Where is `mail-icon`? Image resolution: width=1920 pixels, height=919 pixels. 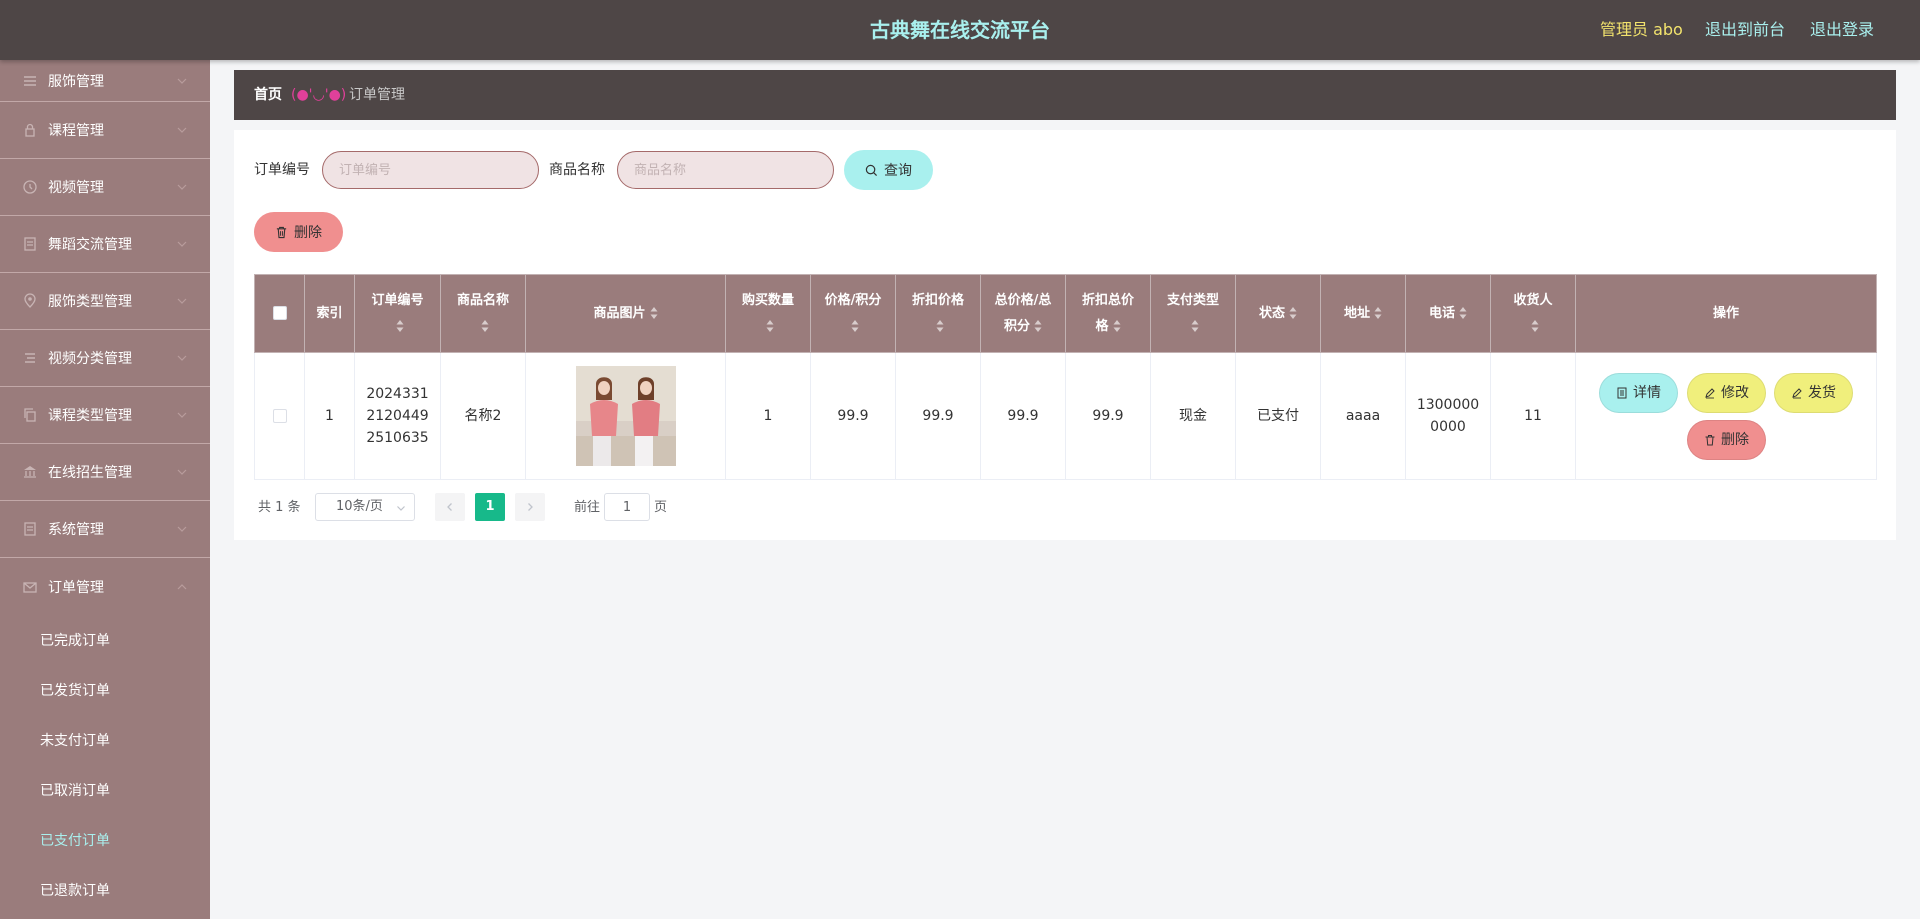 mail-icon is located at coordinates (30, 587).